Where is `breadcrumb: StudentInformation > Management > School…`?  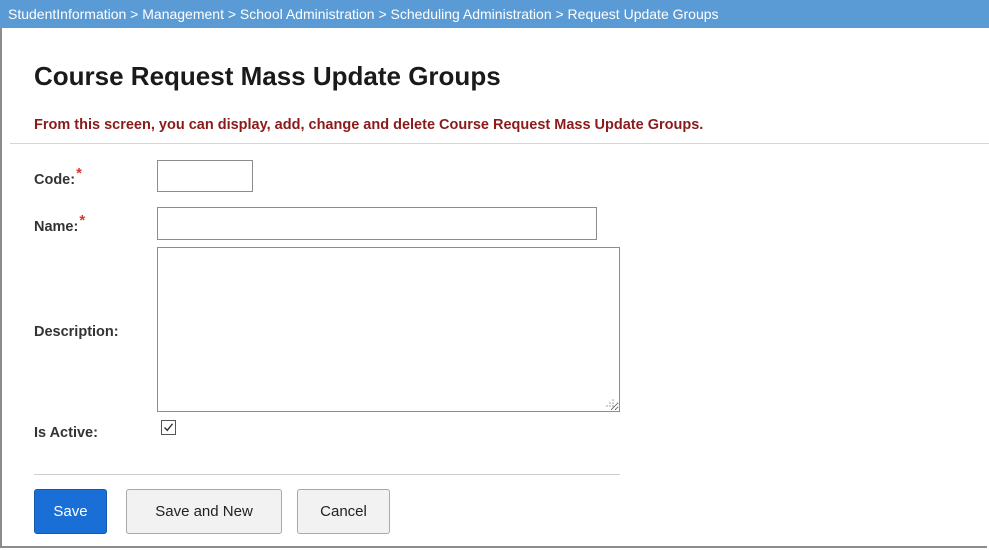 breadcrumb: StudentInformation > Management > School… is located at coordinates (494, 14).